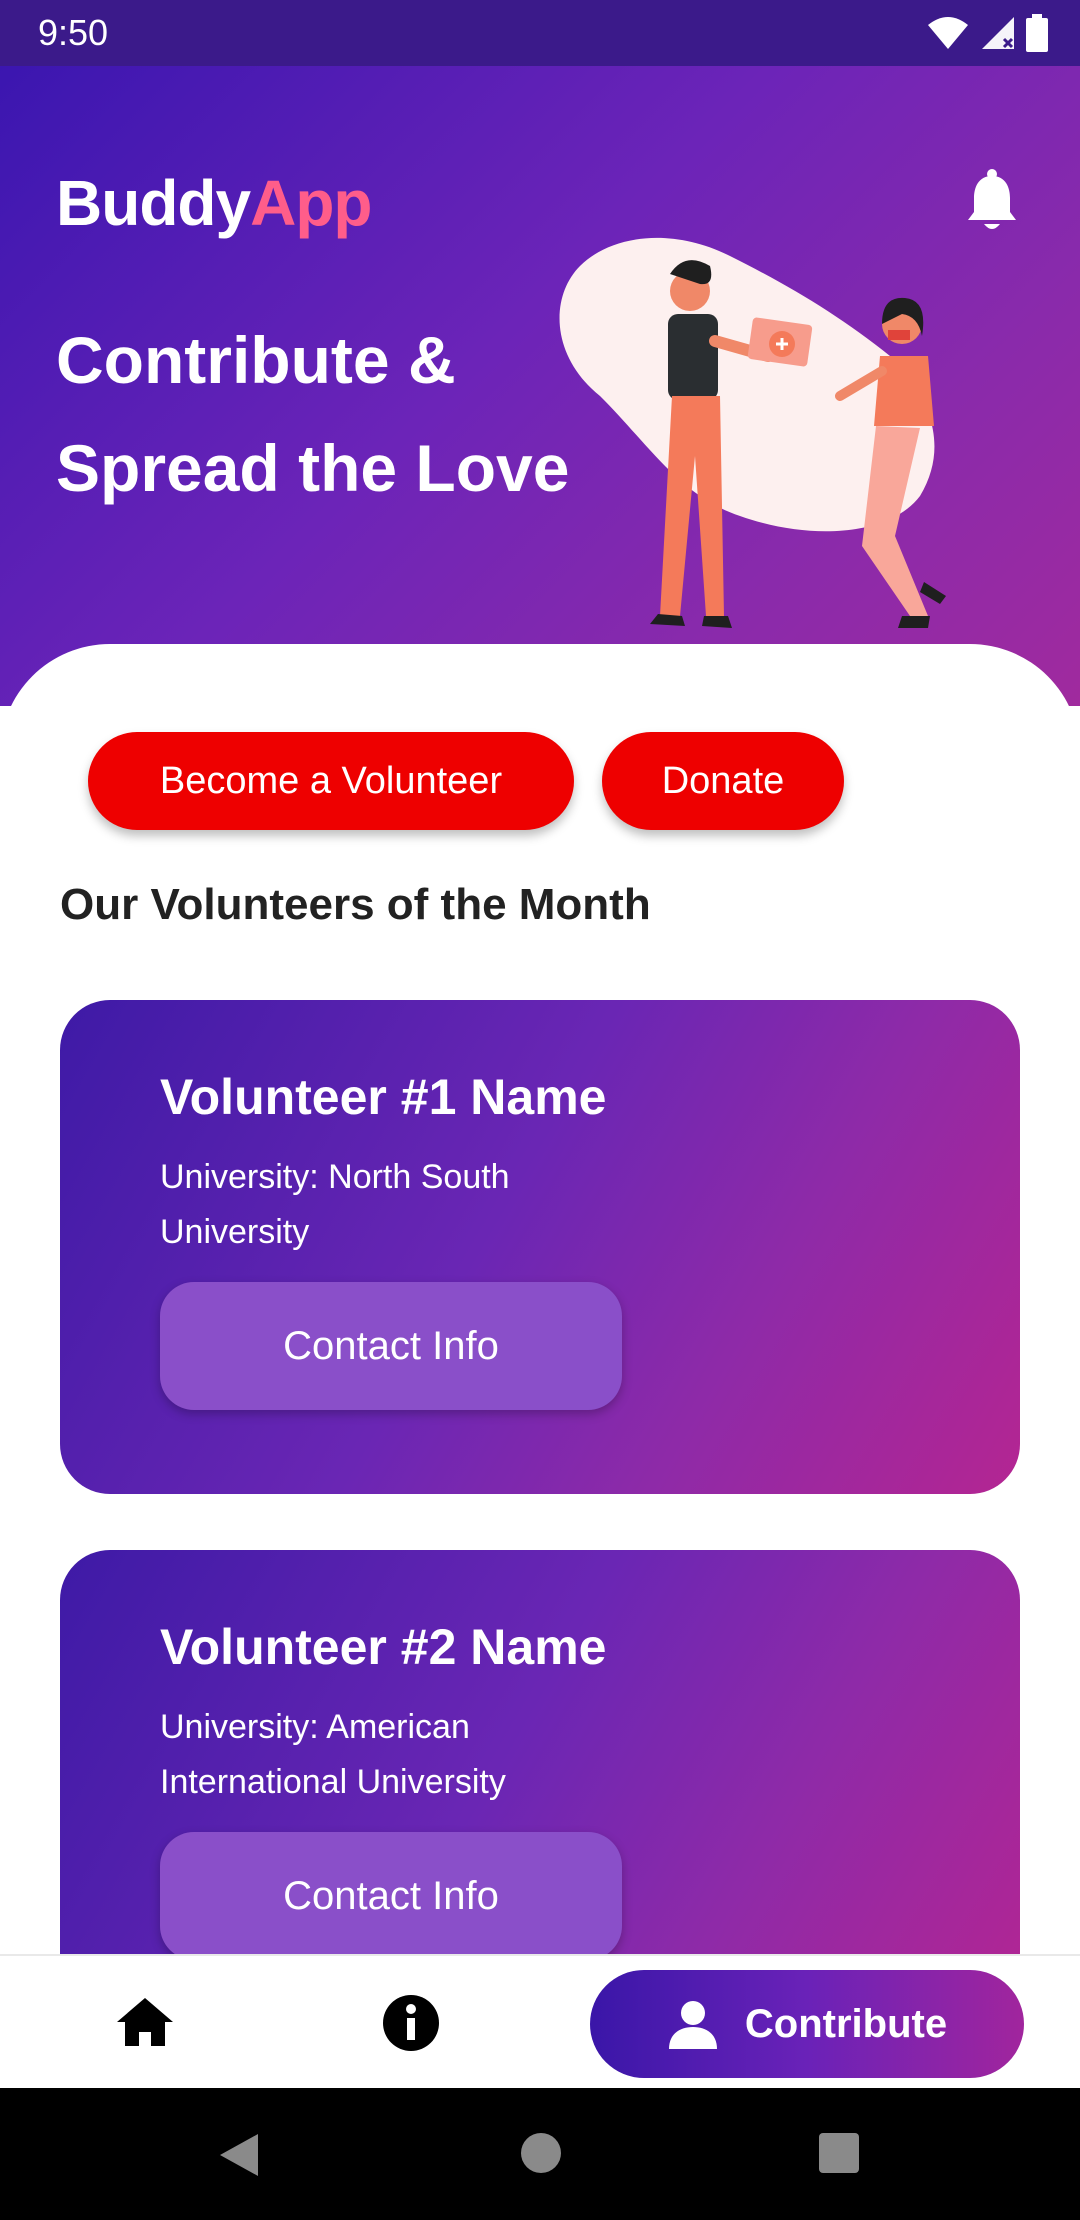 The height and width of the screenshot is (2220, 1080). Describe the element at coordinates (145, 2022) in the screenshot. I see `home-icon` at that location.